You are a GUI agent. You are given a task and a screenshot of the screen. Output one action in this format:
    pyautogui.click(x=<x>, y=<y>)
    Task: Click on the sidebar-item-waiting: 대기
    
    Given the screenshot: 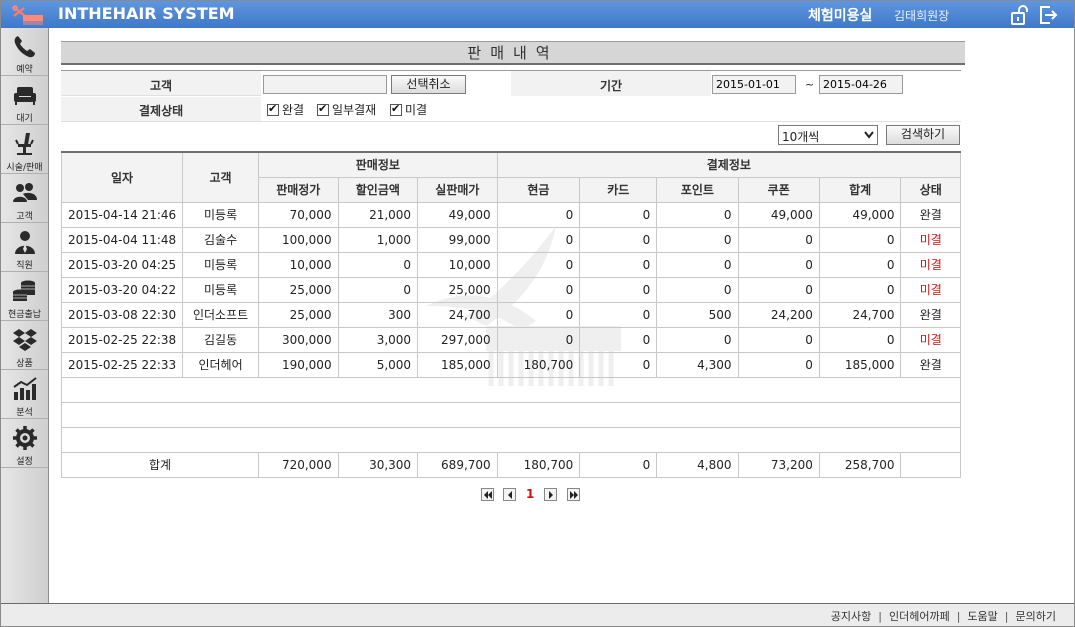 What is the action you would take?
    pyautogui.click(x=24, y=101)
    